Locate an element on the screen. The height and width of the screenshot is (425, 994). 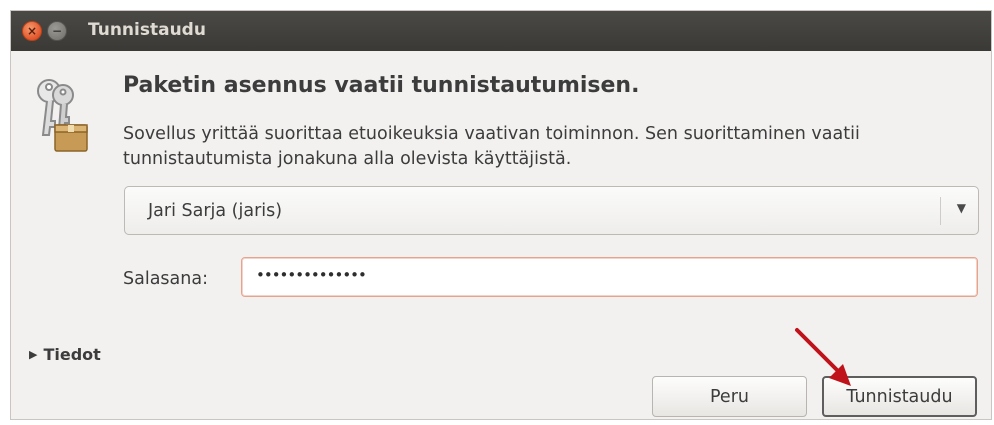
password-label: Salasana: is located at coordinates (165, 279).